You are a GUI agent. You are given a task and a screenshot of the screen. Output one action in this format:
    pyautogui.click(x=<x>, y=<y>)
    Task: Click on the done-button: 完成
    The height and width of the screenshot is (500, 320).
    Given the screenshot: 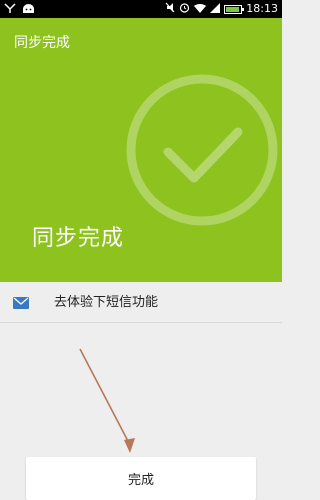 What is the action you would take?
    pyautogui.click(x=141, y=478)
    